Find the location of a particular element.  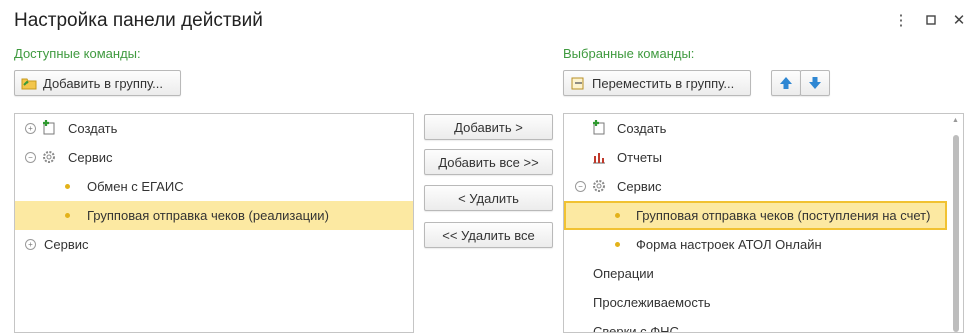

tree-item-atol-settings: Форма настроек АТОЛ Онлайн is located at coordinates (763, 244).